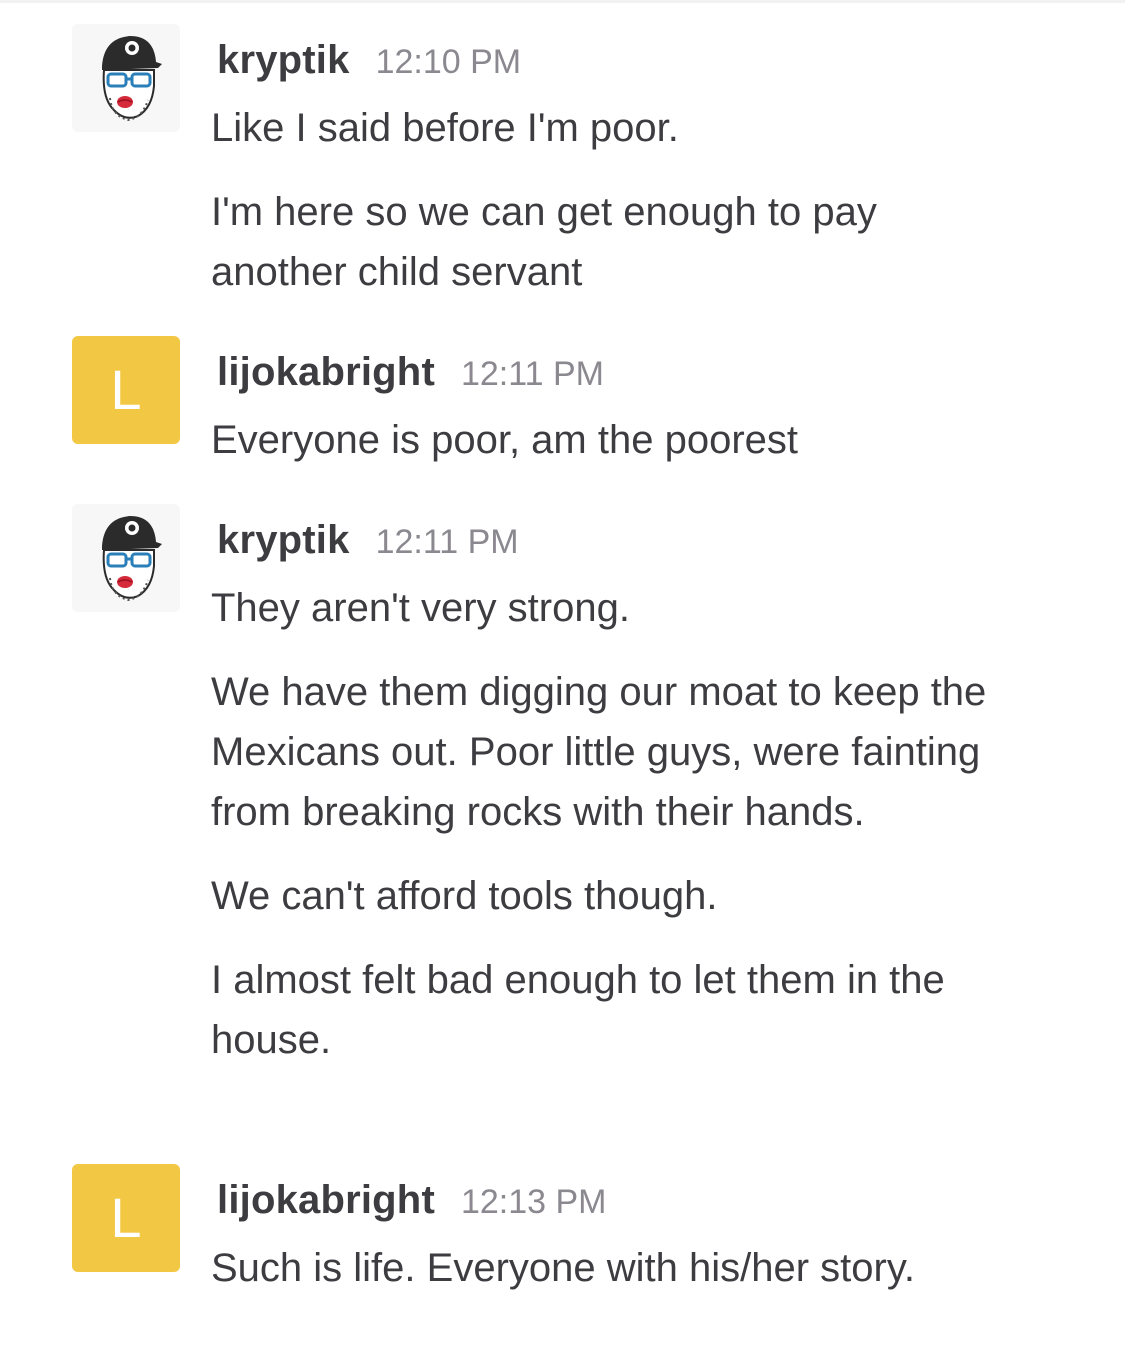 This screenshot has height=1363, width=1125. I want to click on message-text: They aren't very strong., so click(420, 608).